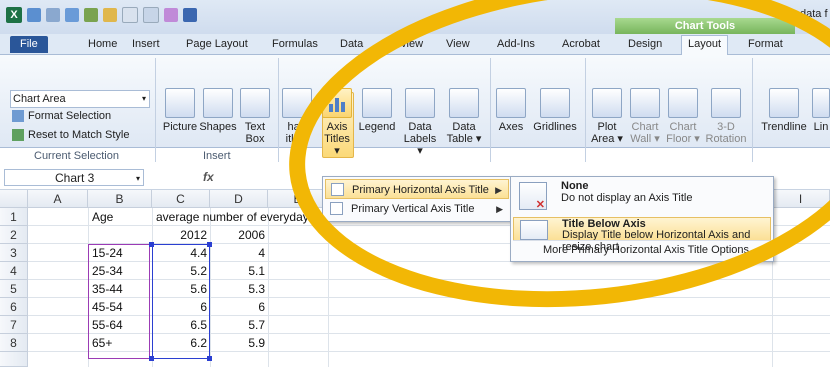 The image size is (830, 367). Describe the element at coordinates (76, 156) in the screenshot. I see `group-current-selection-label: Current Selection` at that location.